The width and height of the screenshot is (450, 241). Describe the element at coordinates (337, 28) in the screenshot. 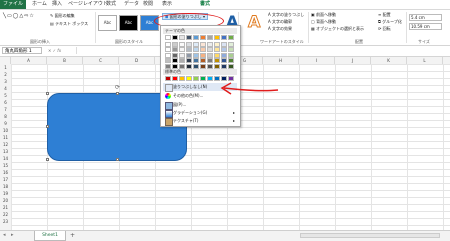

I see `selection-pane-button: ▦ オブジェクトの選択と表示` at that location.